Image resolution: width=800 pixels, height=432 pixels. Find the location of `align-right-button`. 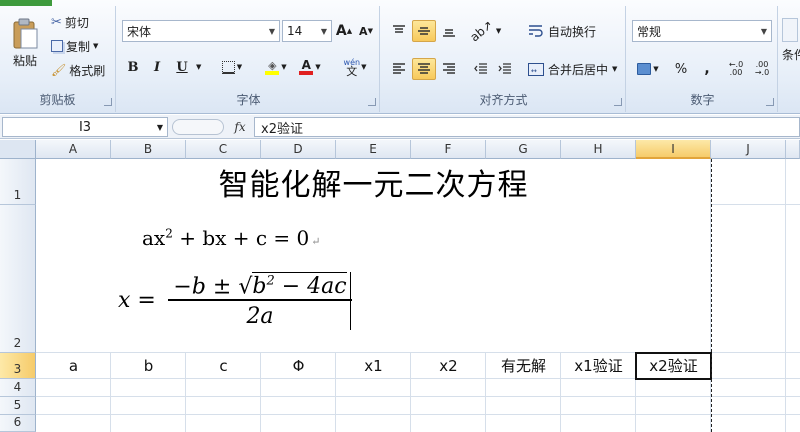

align-right-button is located at coordinates (449, 69).